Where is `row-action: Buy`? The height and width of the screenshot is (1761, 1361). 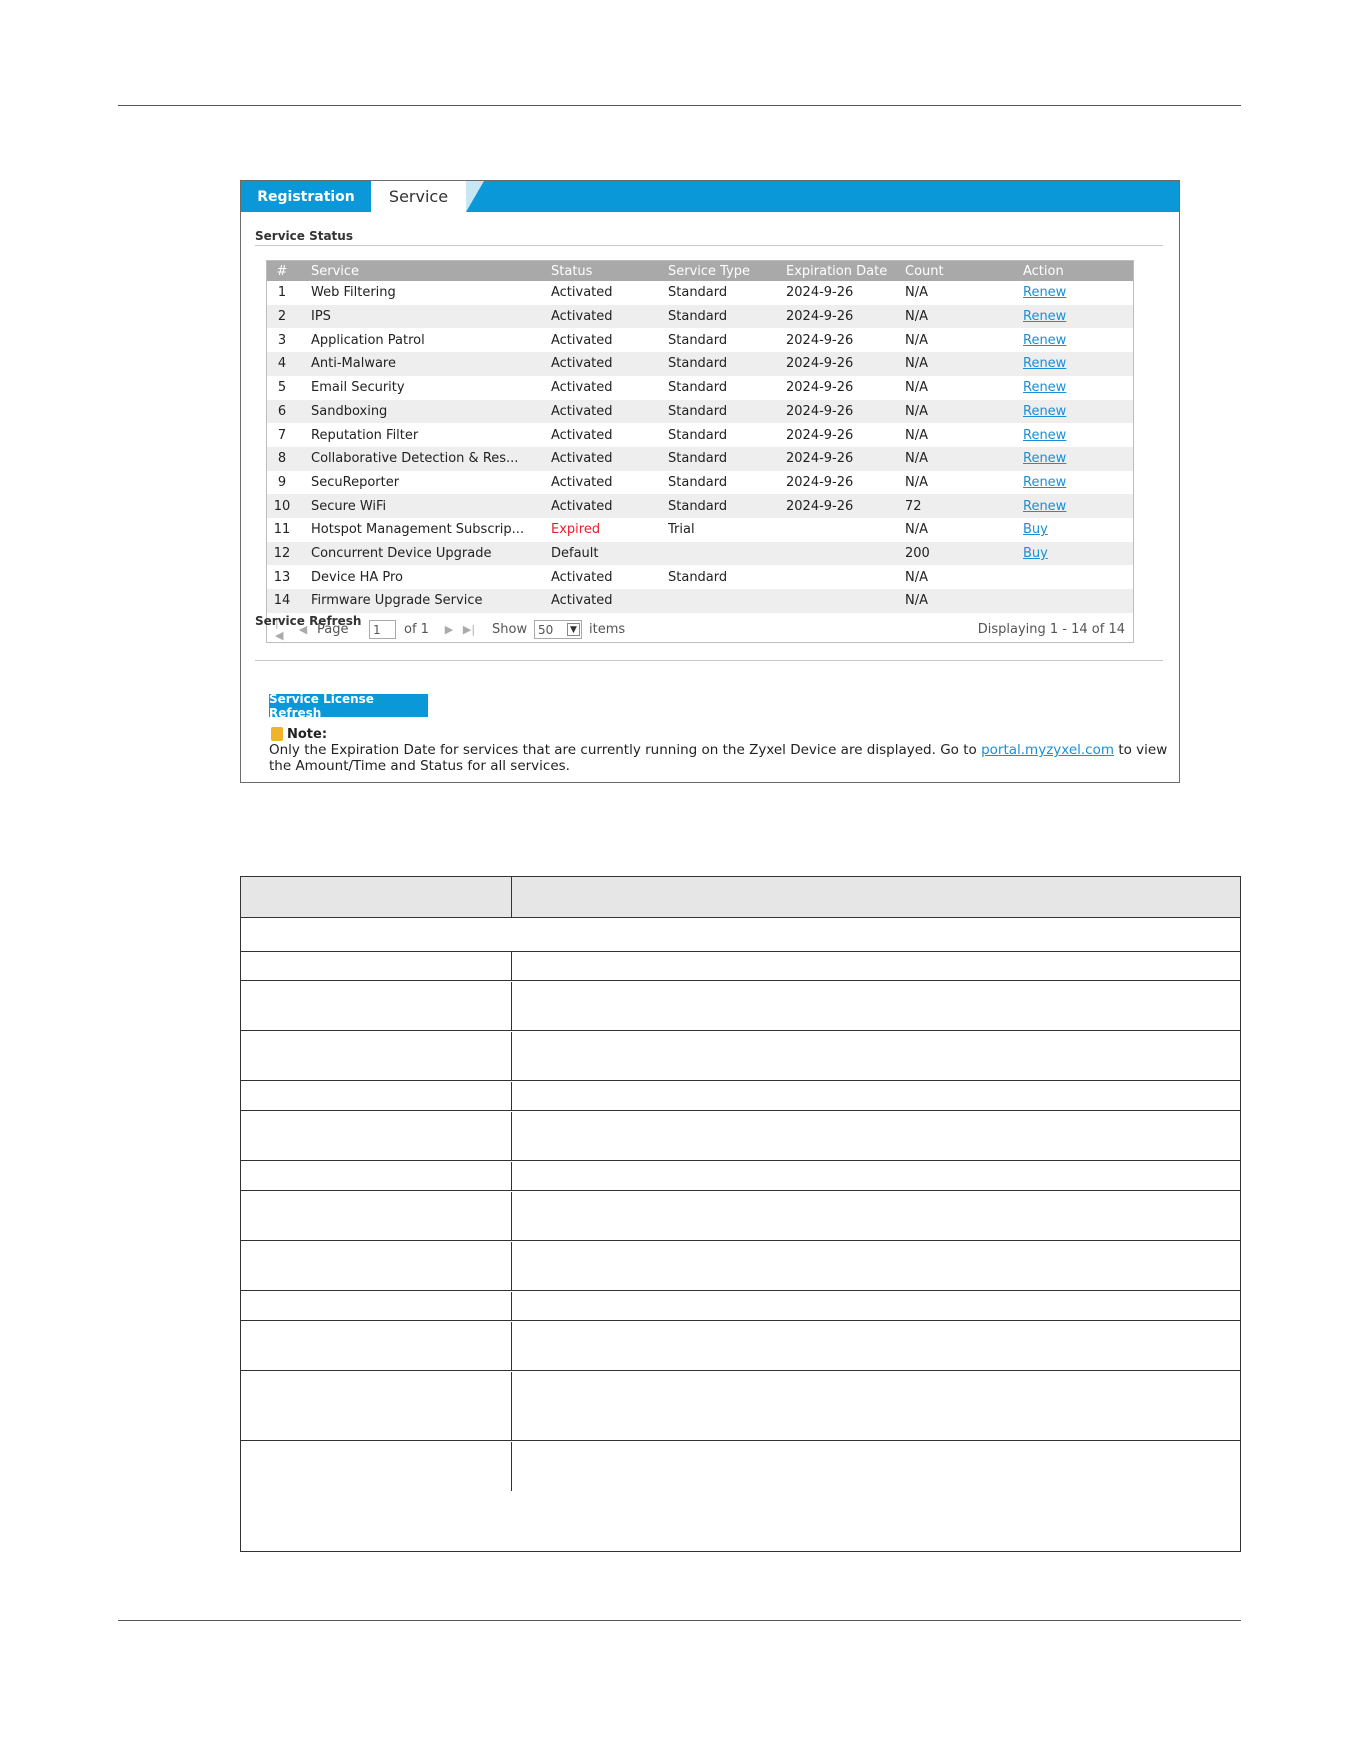 row-action: Buy is located at coordinates (1073, 530).